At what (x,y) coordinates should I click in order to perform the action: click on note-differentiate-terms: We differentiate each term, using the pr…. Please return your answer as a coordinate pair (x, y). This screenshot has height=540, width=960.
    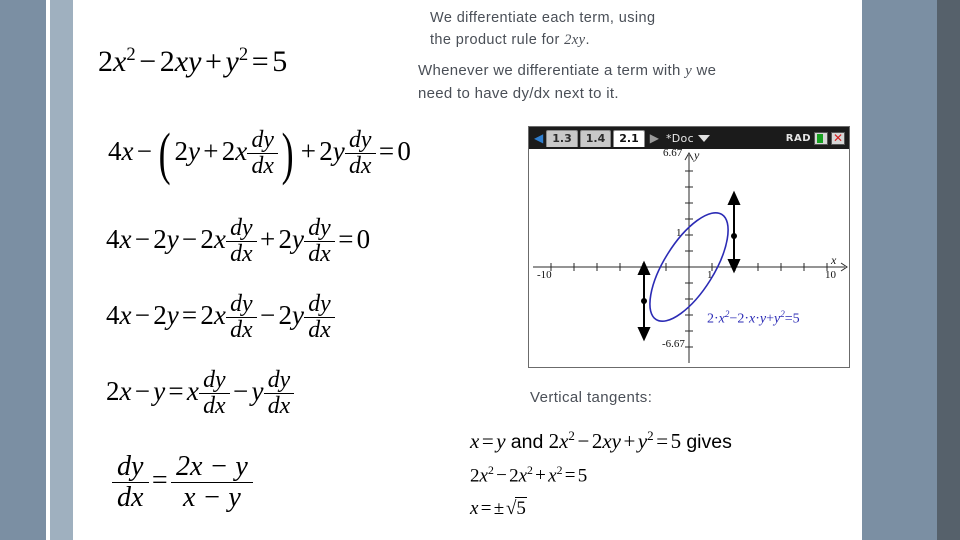
    Looking at the image, I should click on (580, 30).